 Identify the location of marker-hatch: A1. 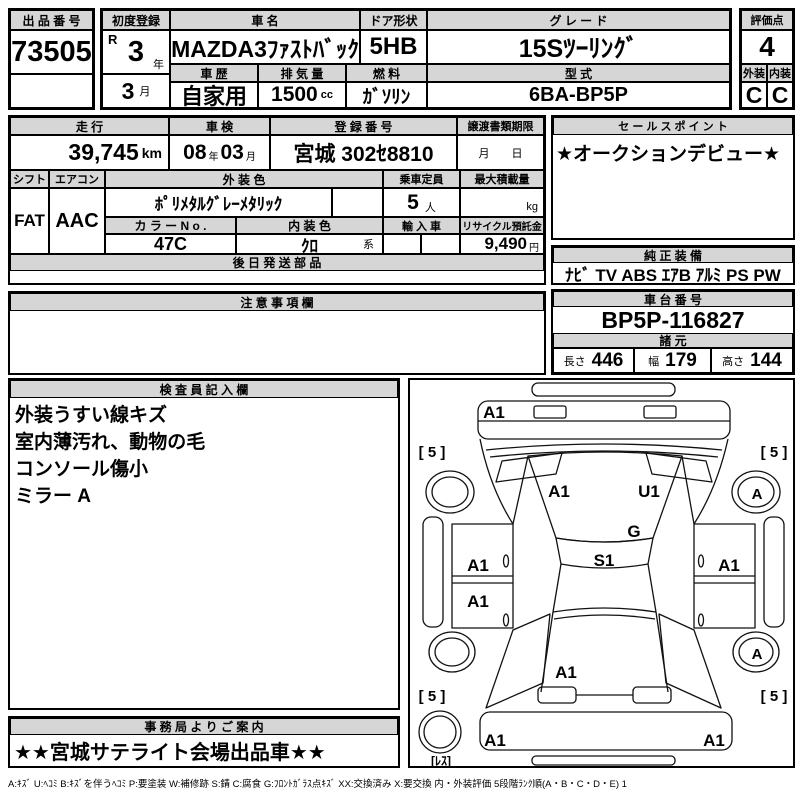
(566, 672).